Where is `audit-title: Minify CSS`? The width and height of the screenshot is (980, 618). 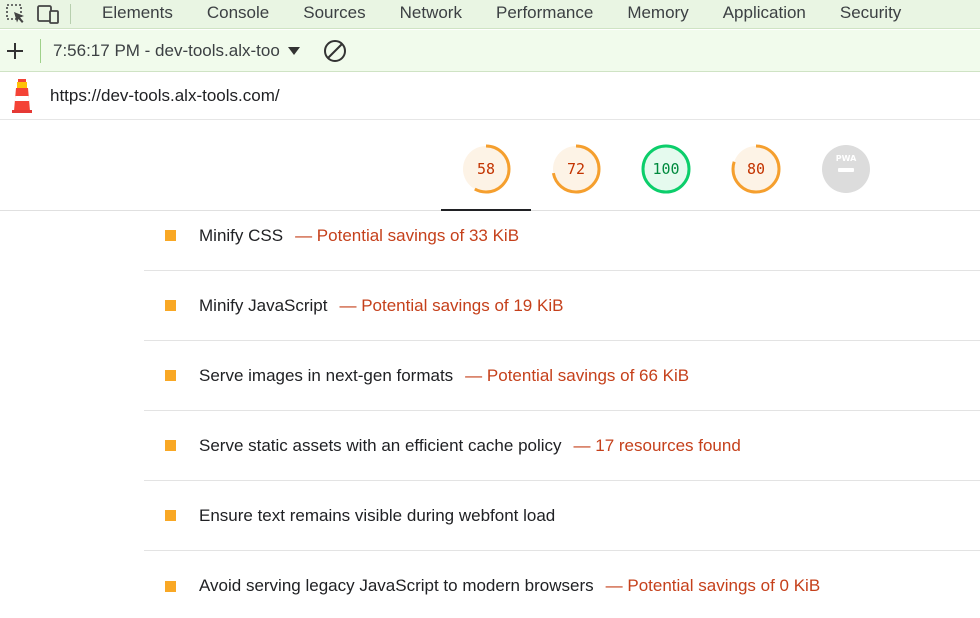 audit-title: Minify CSS is located at coordinates (241, 235).